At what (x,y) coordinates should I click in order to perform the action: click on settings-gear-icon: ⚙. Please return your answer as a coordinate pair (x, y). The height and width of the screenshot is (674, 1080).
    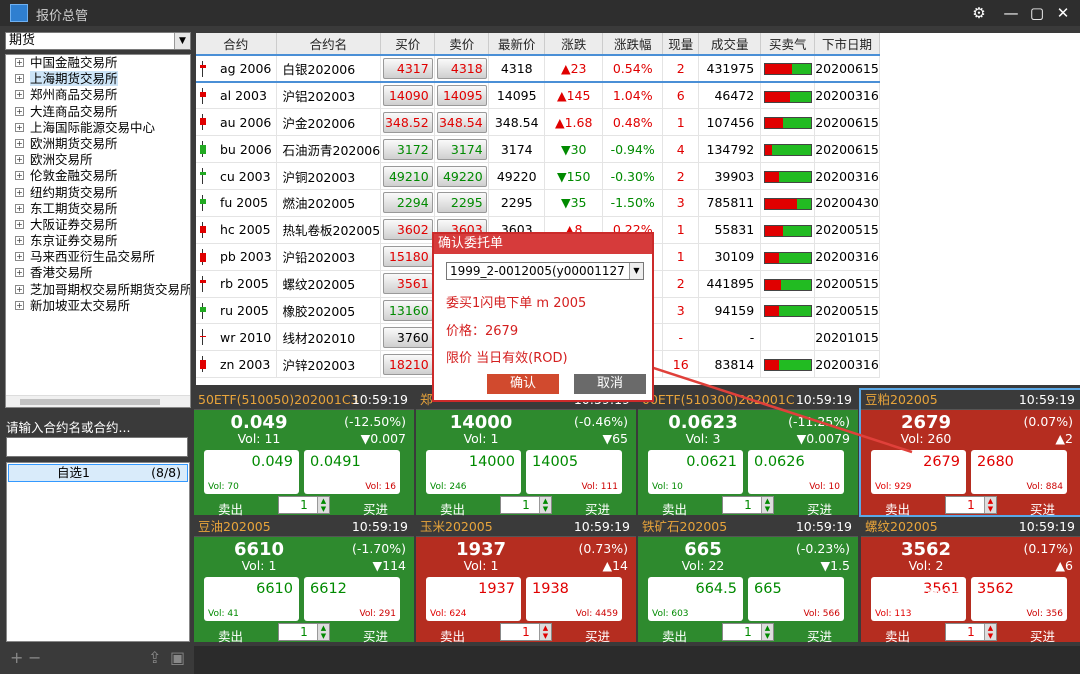
    Looking at the image, I should click on (979, 13).